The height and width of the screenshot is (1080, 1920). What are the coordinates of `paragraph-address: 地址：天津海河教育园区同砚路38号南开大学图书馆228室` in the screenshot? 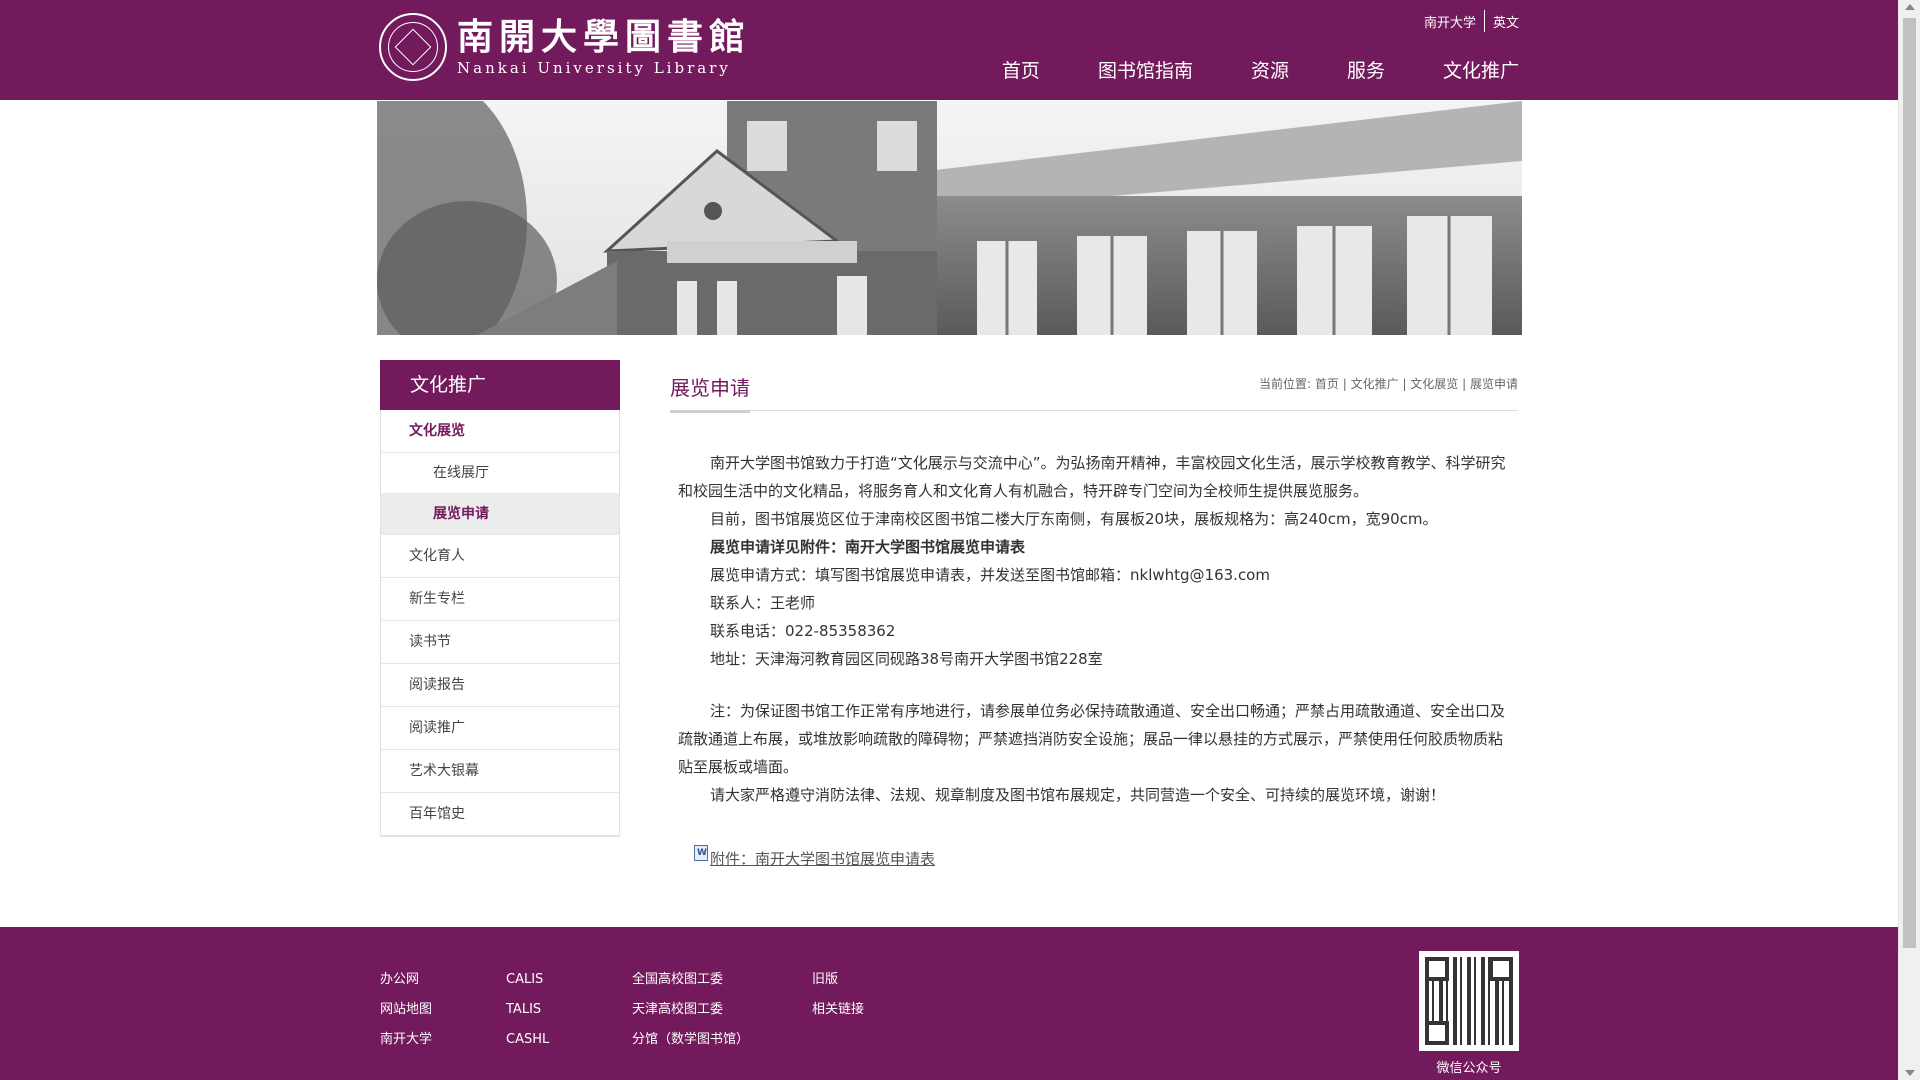 It's located at (906, 659).